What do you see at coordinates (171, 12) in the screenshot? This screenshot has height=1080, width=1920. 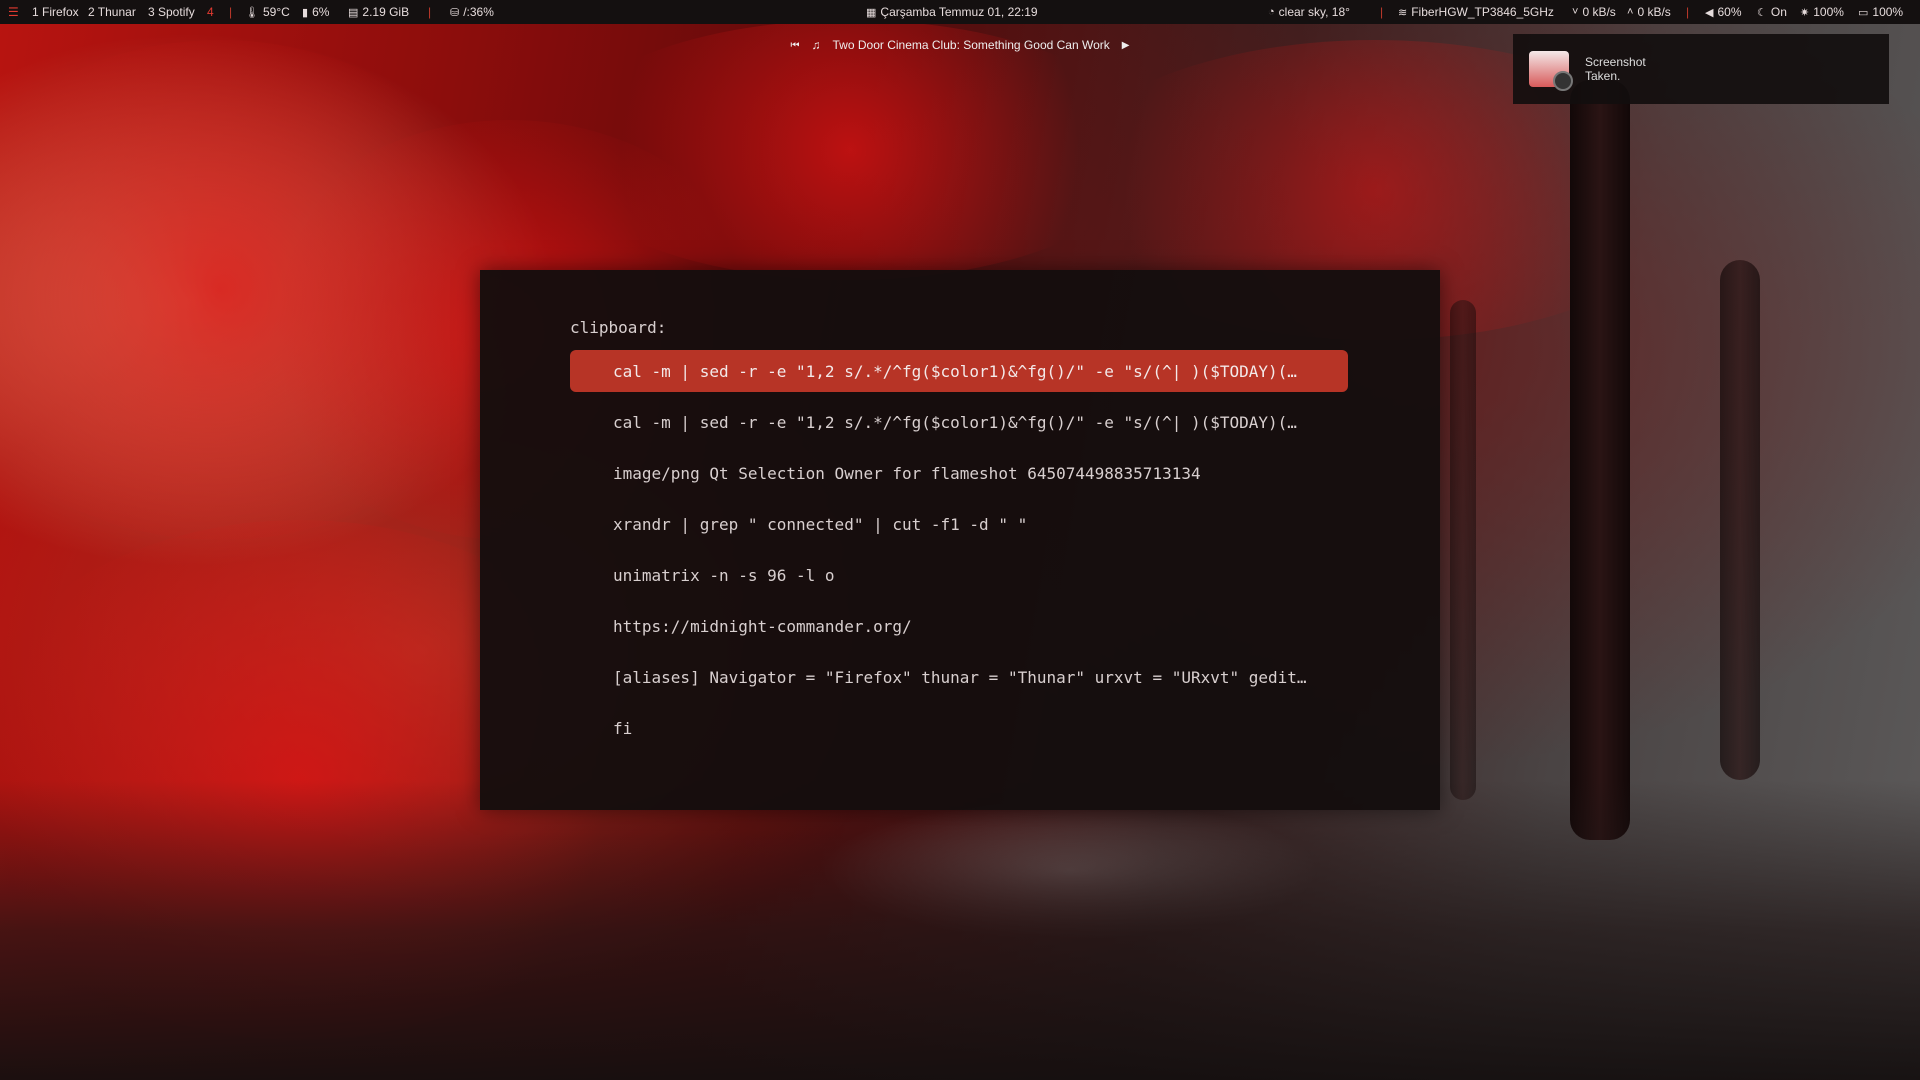 I see `workspace-3: 3 Spotify` at bounding box center [171, 12].